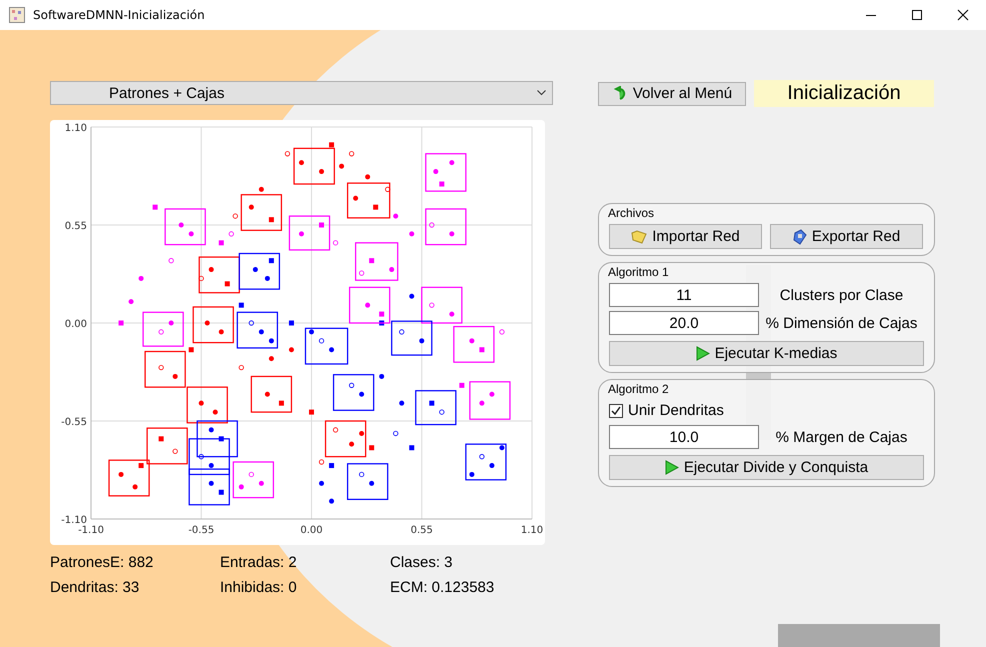 This screenshot has height=647, width=986. I want to click on group-title: Algoritmo 2, so click(638, 388).